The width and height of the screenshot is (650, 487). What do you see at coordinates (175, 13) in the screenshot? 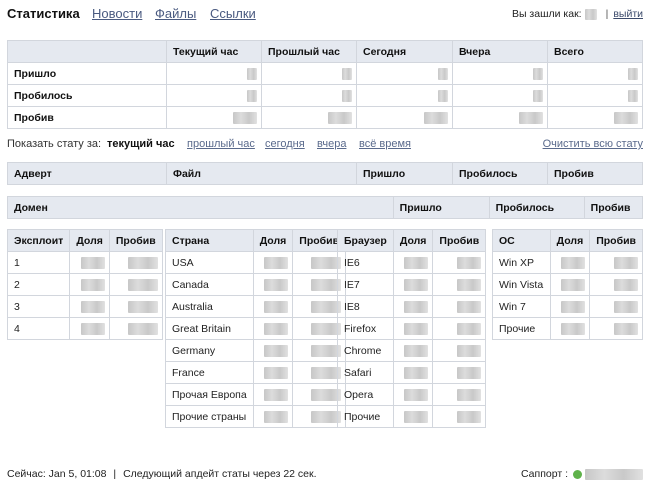
I see `nav-files-link: Файлы` at bounding box center [175, 13].